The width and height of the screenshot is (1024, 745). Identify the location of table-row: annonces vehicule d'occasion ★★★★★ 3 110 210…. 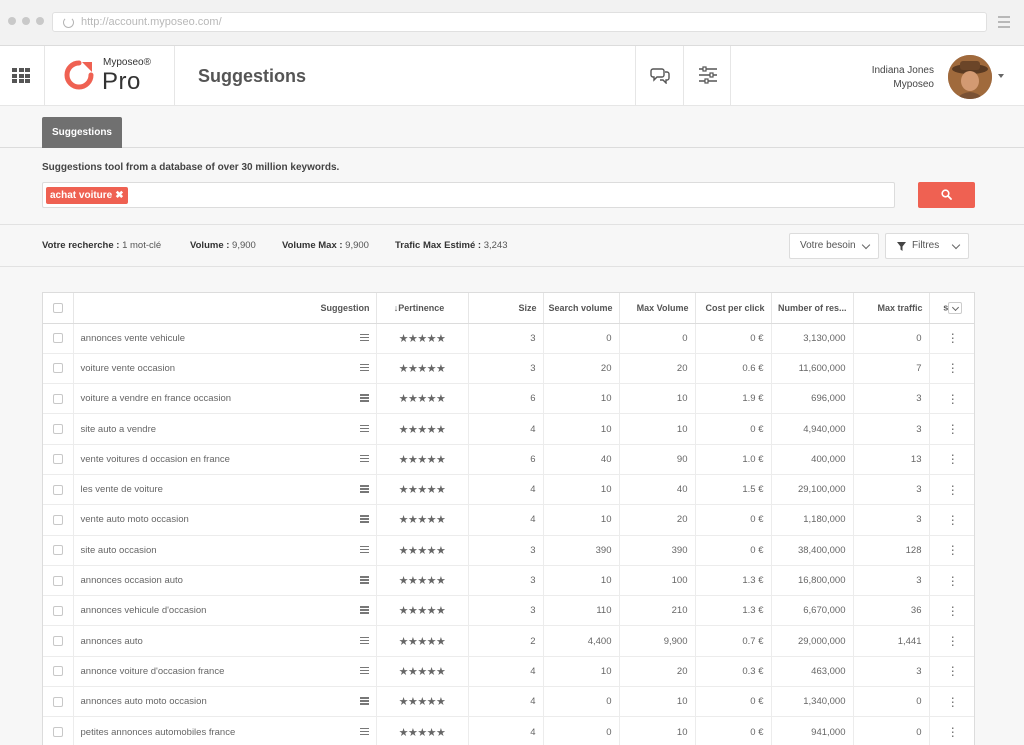
(508, 611).